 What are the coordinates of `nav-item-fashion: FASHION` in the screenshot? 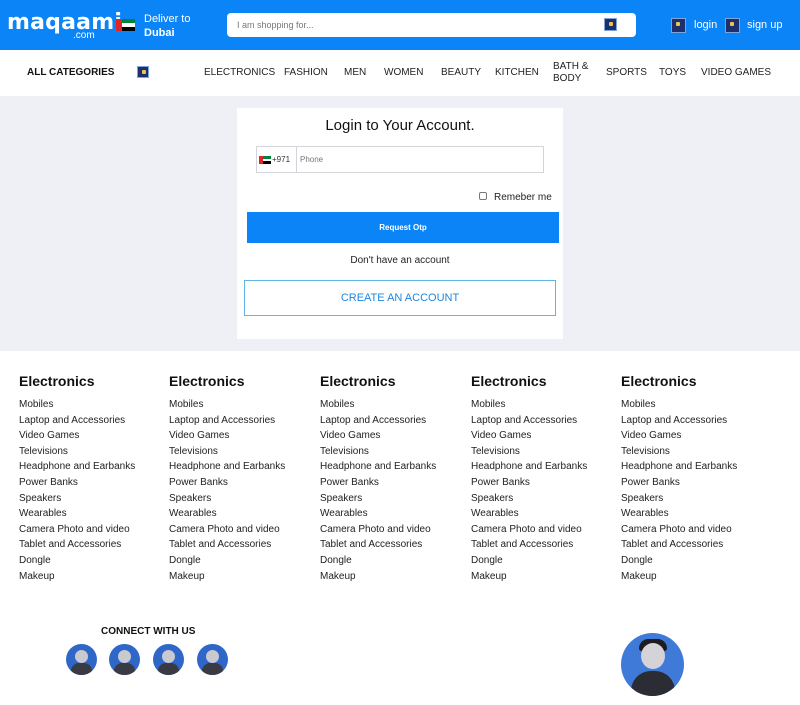 It's located at (306, 73).